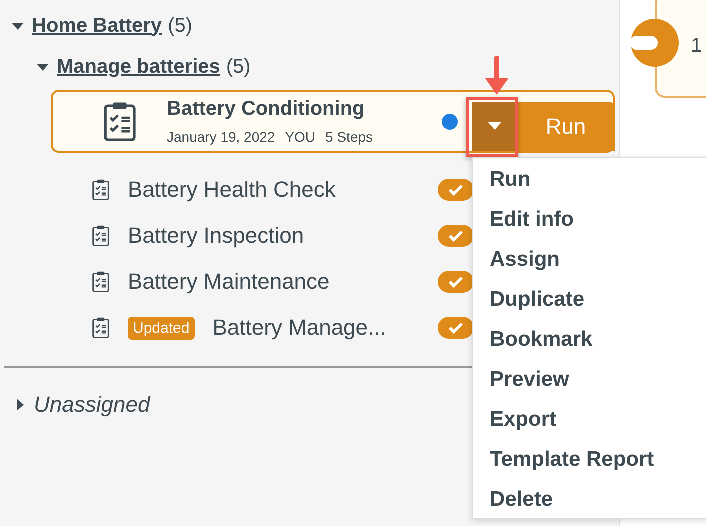 This screenshot has height=526, width=706. What do you see at coordinates (232, 190) in the screenshot?
I see `item-title: Battery Health Check` at bounding box center [232, 190].